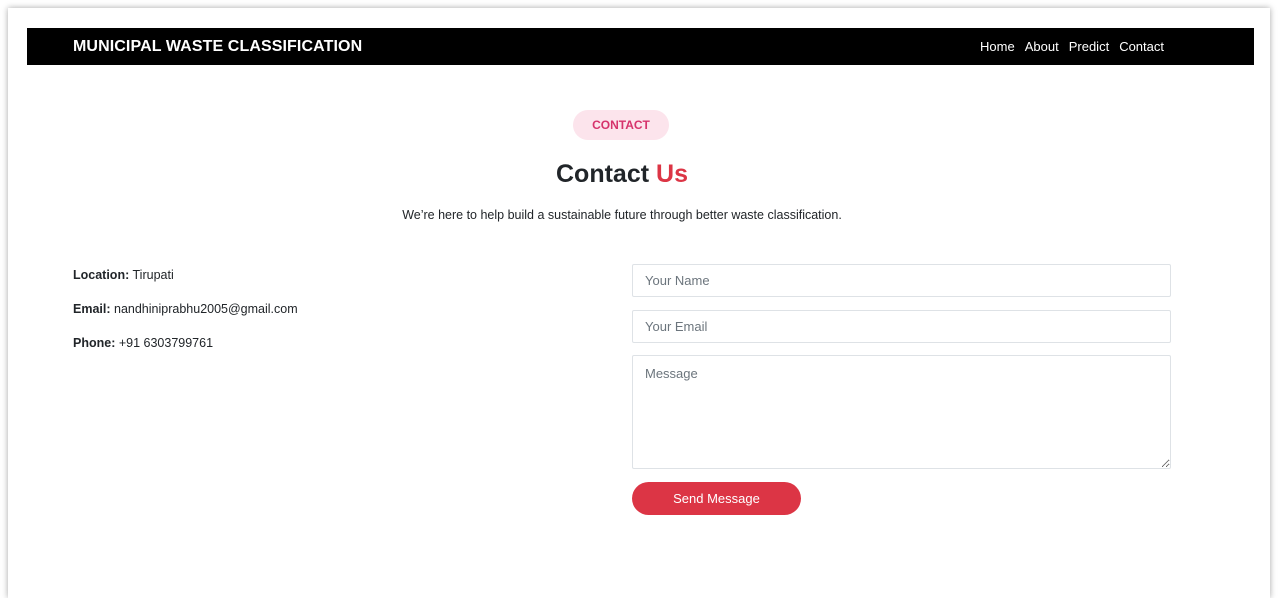 The width and height of the screenshot is (1280, 598). I want to click on email-value: nandhiniprabhu2005@gmail.com, so click(206, 309).